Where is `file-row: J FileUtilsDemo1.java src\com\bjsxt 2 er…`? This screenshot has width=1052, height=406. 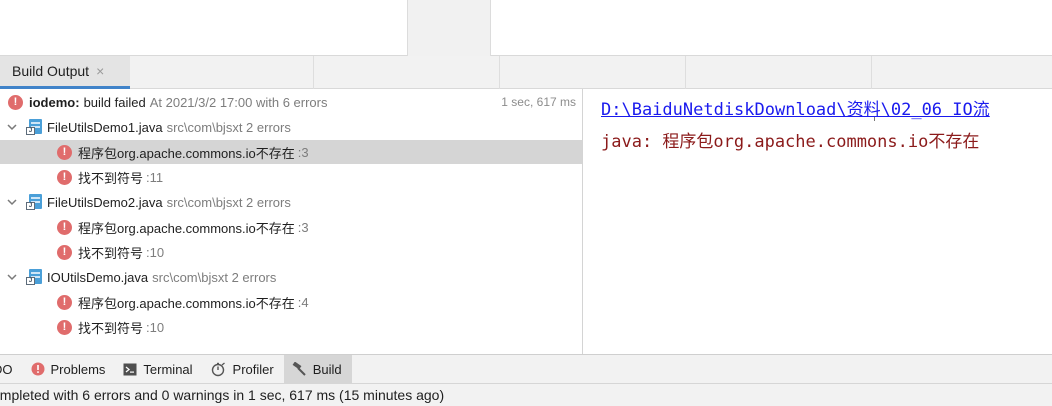
file-row: J FileUtilsDemo1.java src\com\bjsxt 2 er… is located at coordinates (291, 127).